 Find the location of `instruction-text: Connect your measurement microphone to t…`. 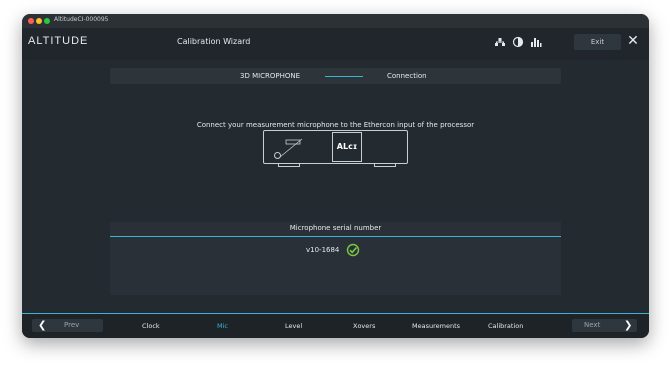

instruction-text: Connect your measurement microphone to t… is located at coordinates (335, 125).